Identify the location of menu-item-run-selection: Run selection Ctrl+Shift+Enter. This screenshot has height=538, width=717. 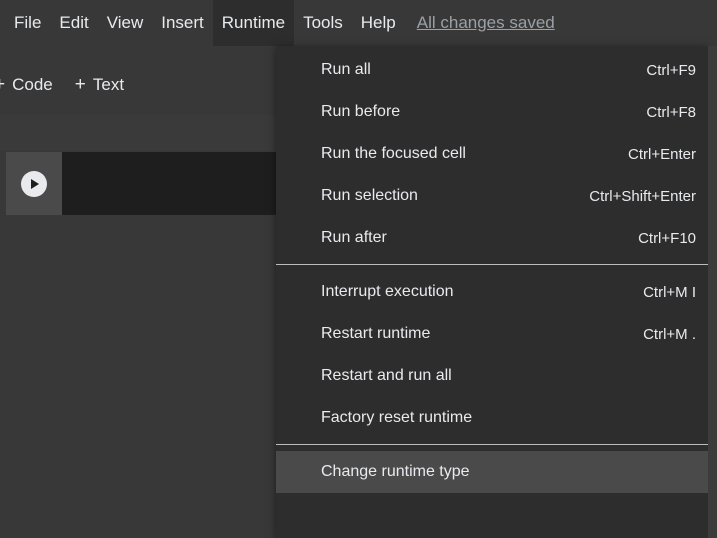
(492, 196).